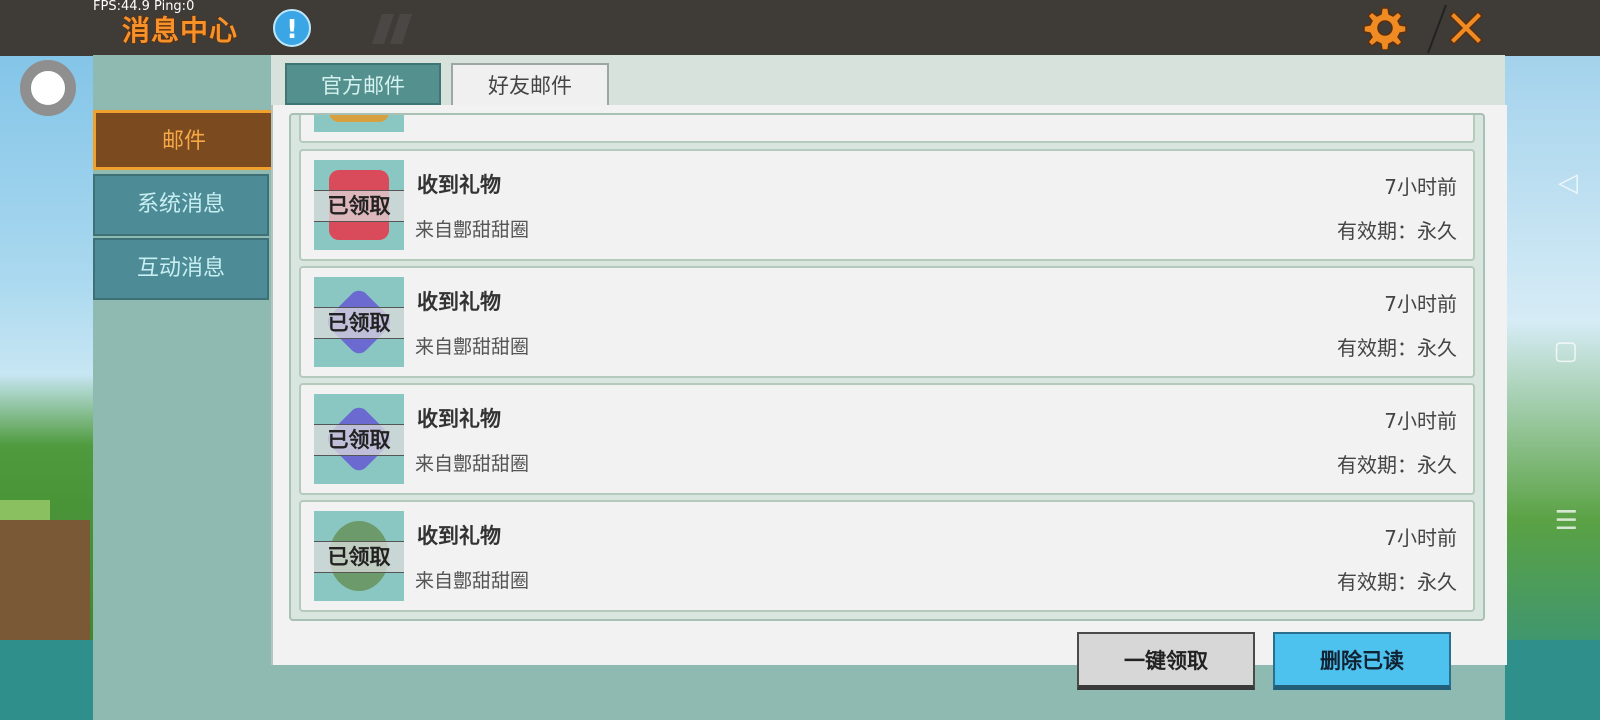 This screenshot has height=720, width=1600. Describe the element at coordinates (181, 205) in the screenshot. I see `sidebar-item-system-messages: 系统消息` at that location.